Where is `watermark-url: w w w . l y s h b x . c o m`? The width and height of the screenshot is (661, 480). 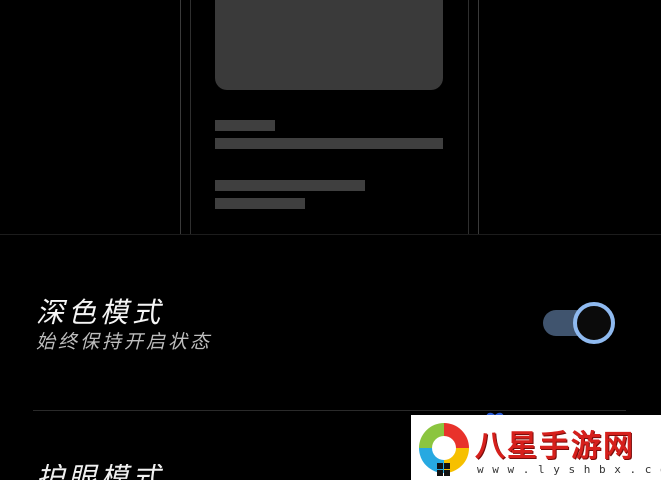
watermark-url: w w w . l y s h b x . c o m is located at coordinates (569, 469).